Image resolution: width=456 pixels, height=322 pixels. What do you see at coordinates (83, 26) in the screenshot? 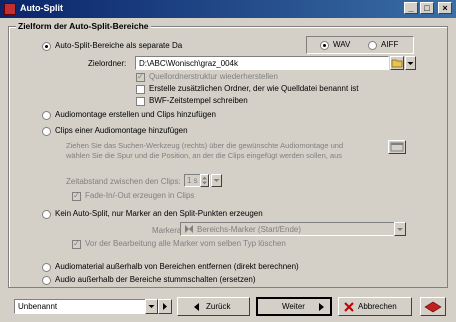
I see `group-title: Zielform der Auto-Split-Bereiche` at bounding box center [83, 26].